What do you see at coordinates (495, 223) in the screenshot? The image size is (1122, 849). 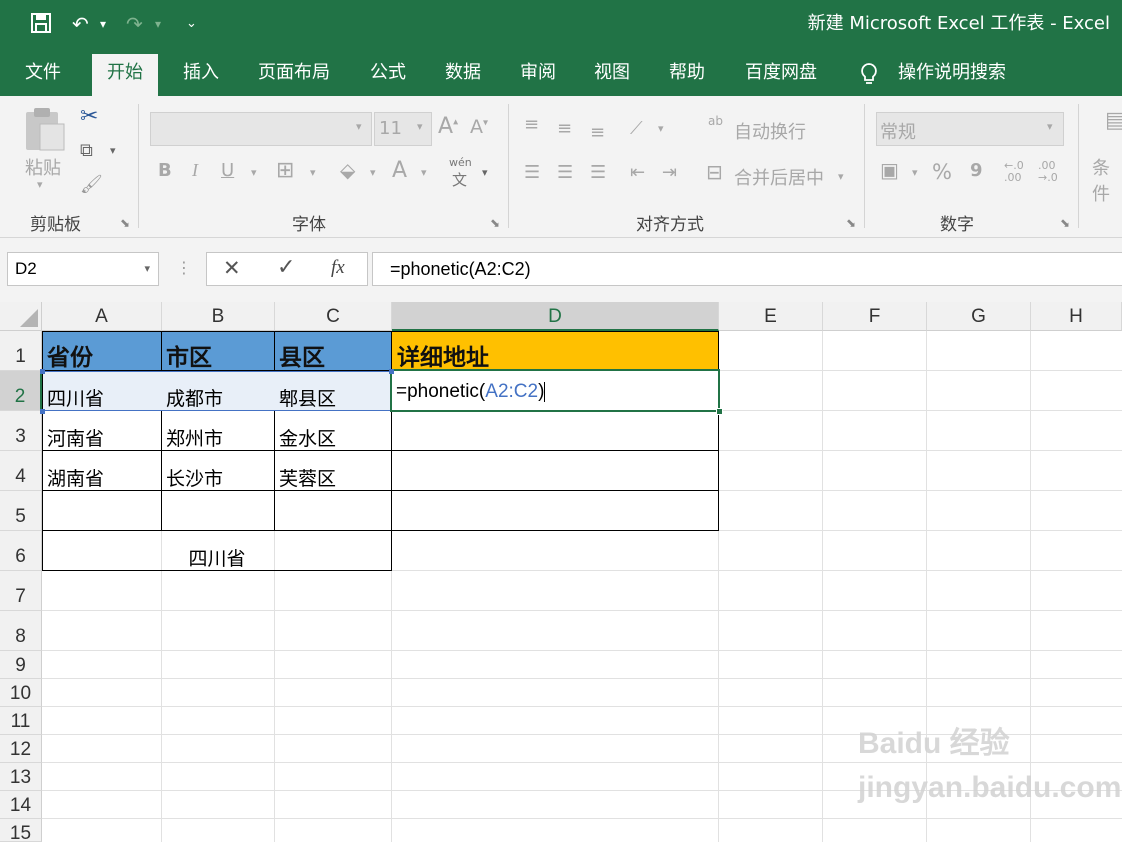 I see `font-launcher-icon: ⬊` at bounding box center [495, 223].